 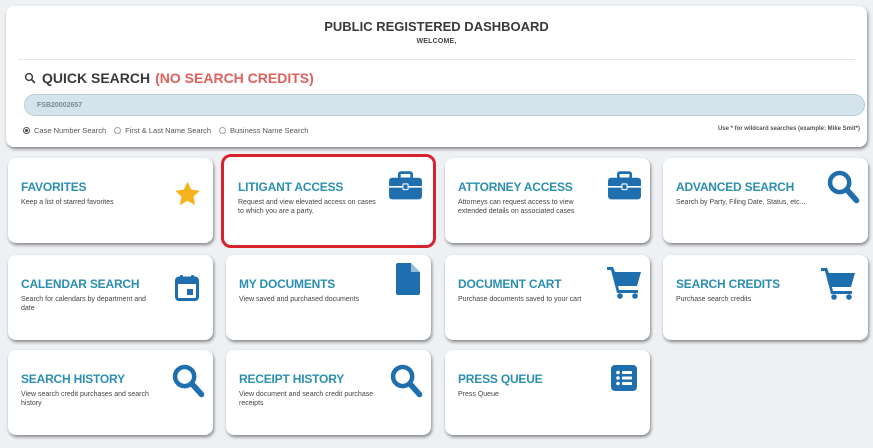 What do you see at coordinates (547, 392) in the screenshot?
I see `tile-press-queue: PRESS QUEUE Press Queue` at bounding box center [547, 392].